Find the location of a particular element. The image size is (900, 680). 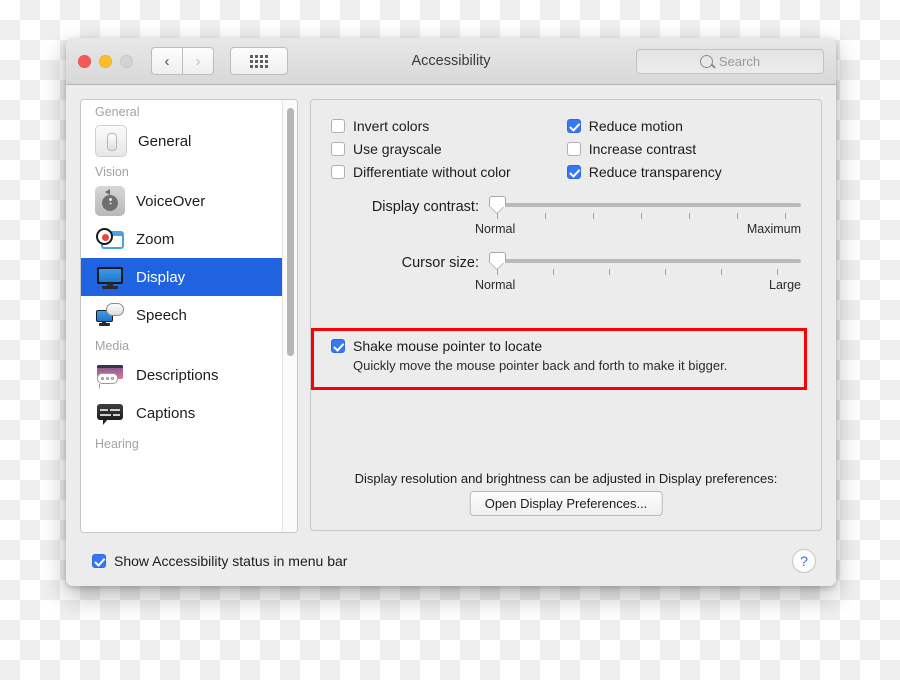

navigation-buttons: ‹ › is located at coordinates (182, 61).